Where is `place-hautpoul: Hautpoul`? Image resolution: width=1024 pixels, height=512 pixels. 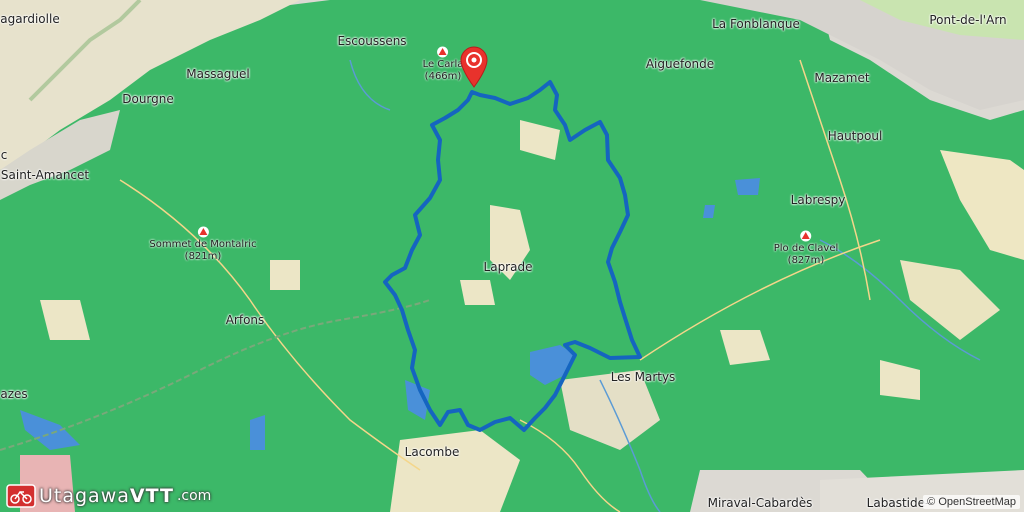 place-hautpoul: Hautpoul is located at coordinates (855, 136).